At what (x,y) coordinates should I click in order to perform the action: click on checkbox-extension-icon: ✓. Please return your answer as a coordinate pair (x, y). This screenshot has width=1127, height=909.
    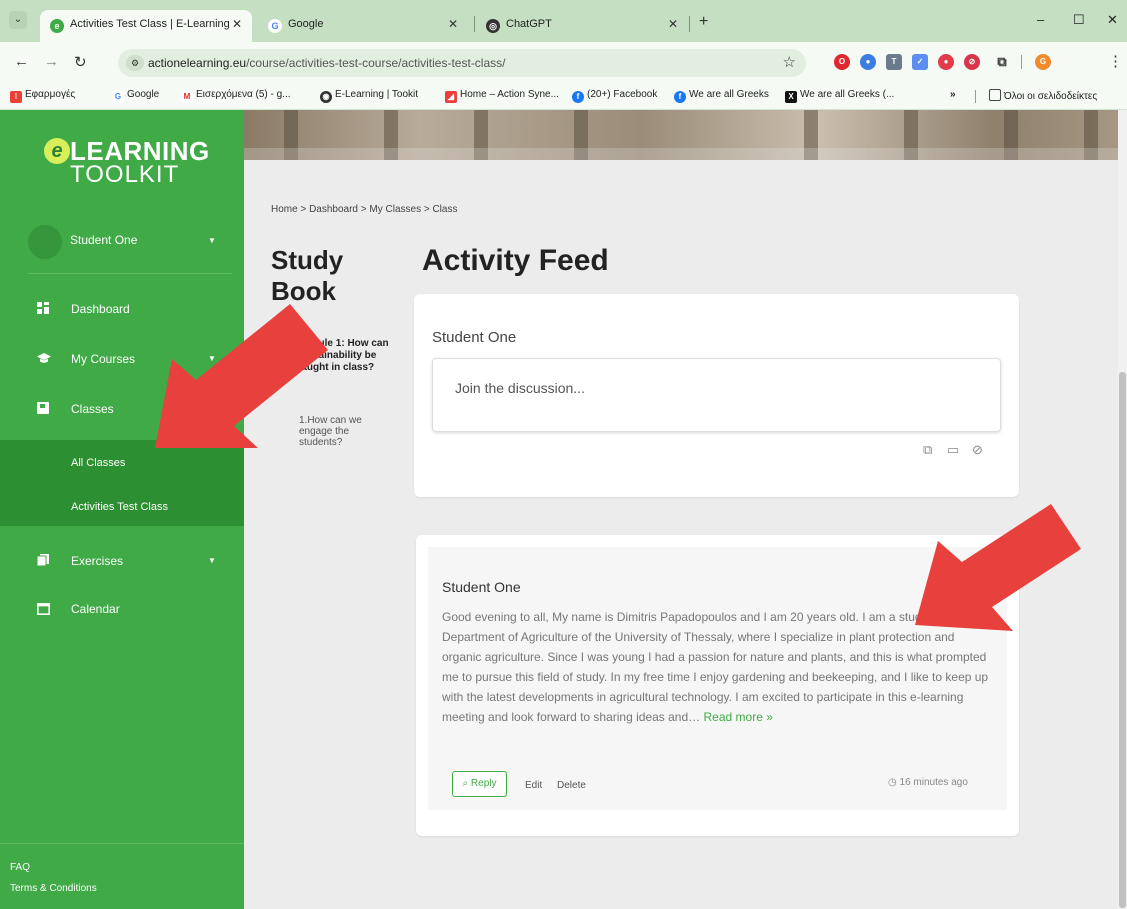
    Looking at the image, I should click on (920, 62).